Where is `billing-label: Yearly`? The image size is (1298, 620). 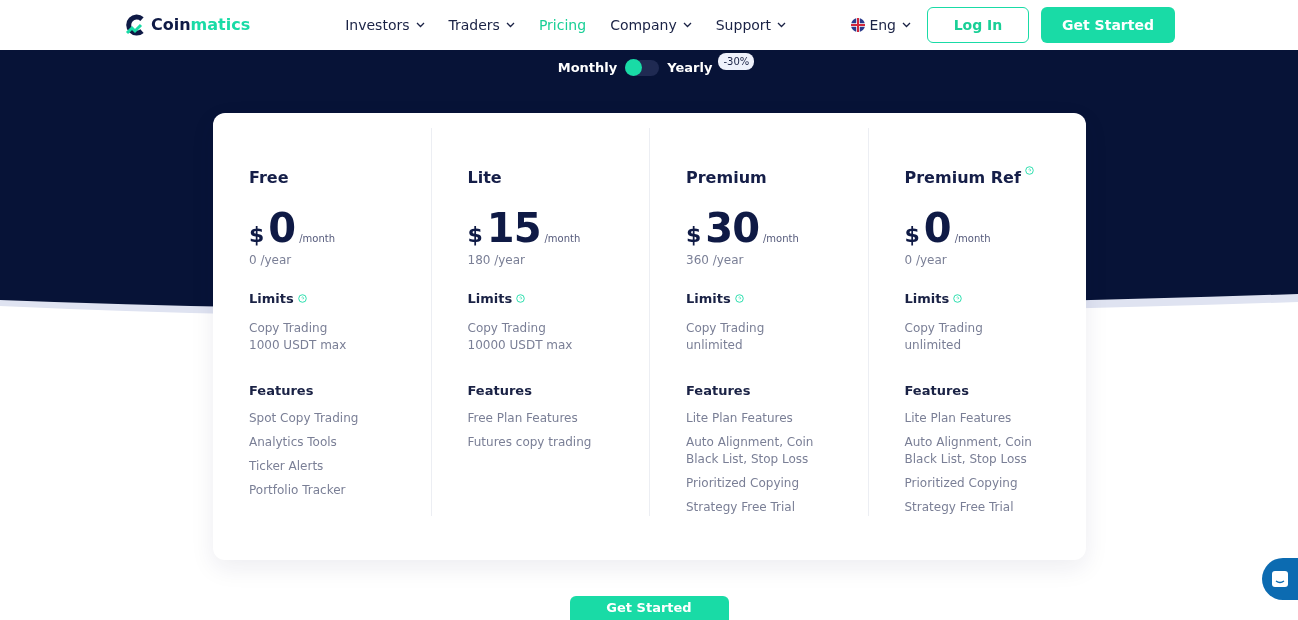 billing-label: Yearly is located at coordinates (690, 68).